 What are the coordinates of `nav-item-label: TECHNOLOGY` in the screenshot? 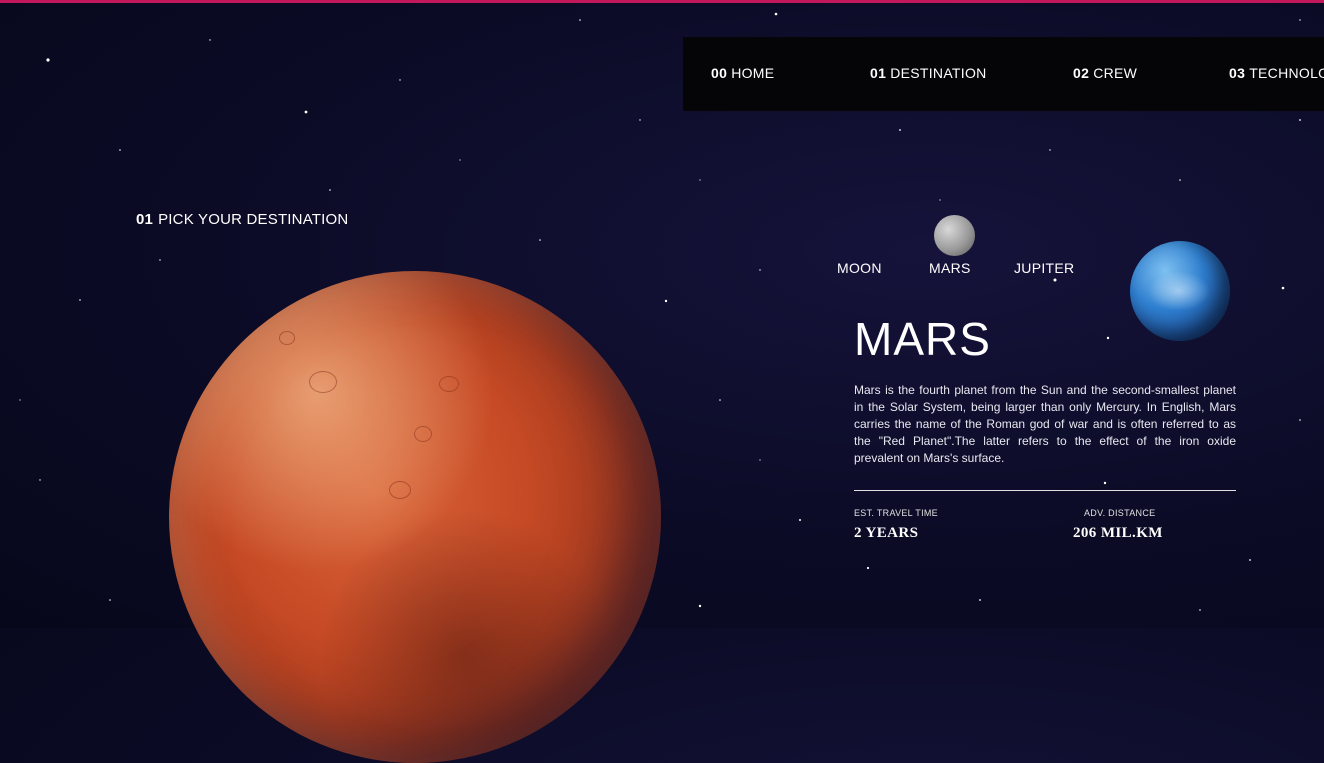 It's located at (1286, 73).